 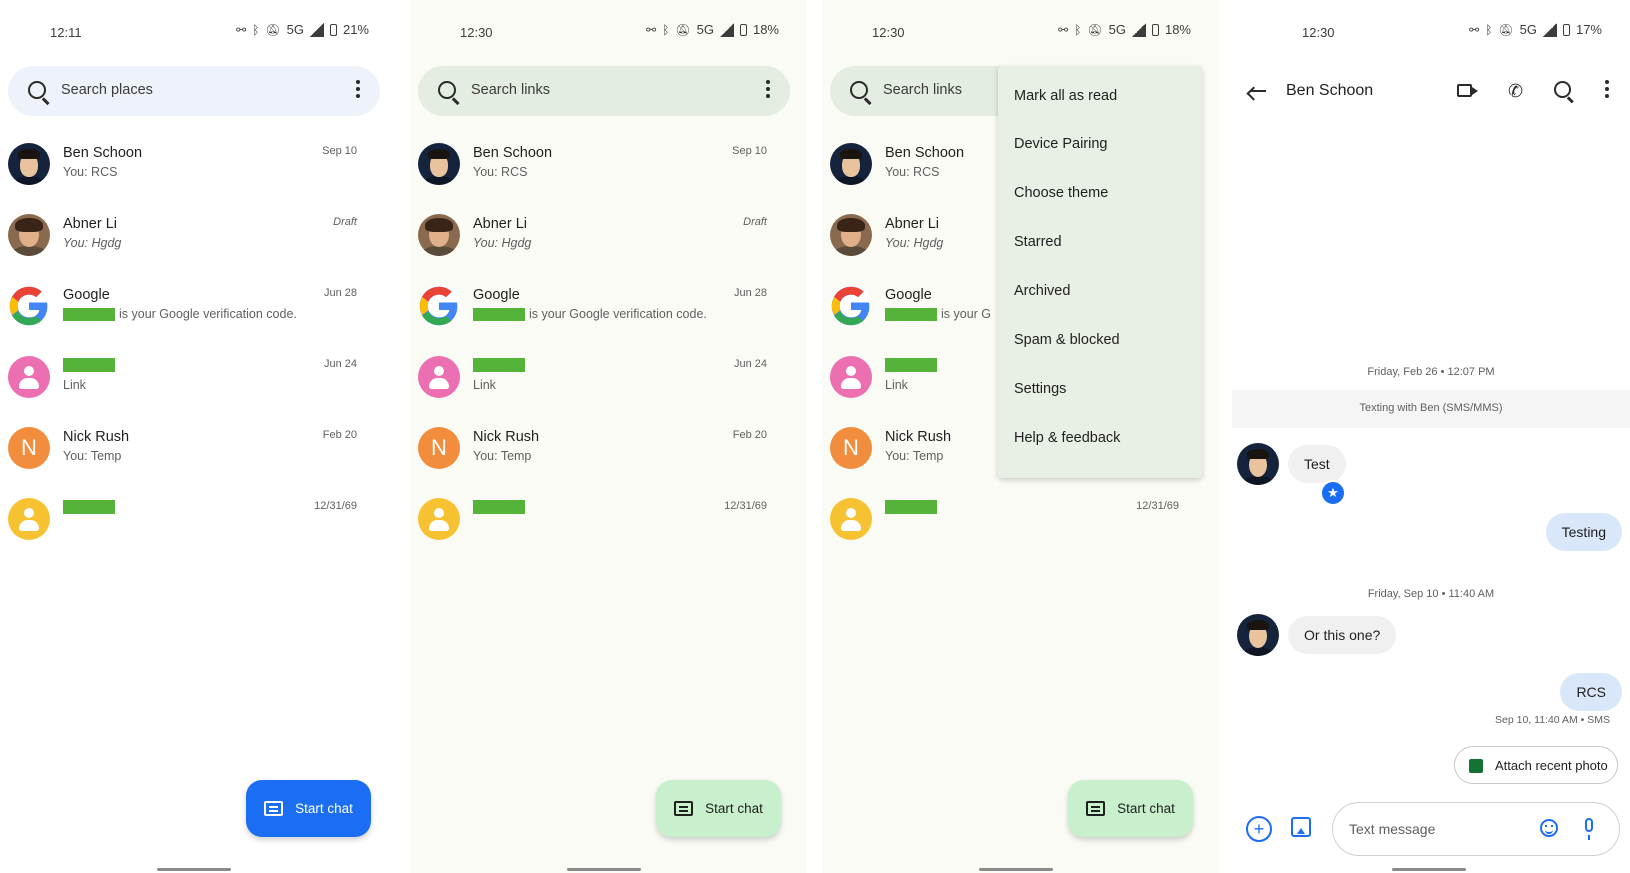 What do you see at coordinates (1517, 91) in the screenshot?
I see `phone-call-icon: ✆` at bounding box center [1517, 91].